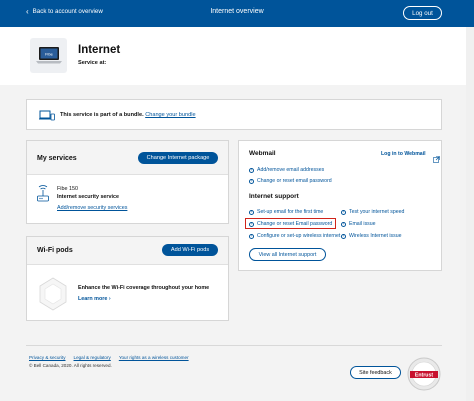 The width and height of the screenshot is (474, 401). I want to click on webmail-link-add-remove: › Add/remove email addresses, so click(286, 170).